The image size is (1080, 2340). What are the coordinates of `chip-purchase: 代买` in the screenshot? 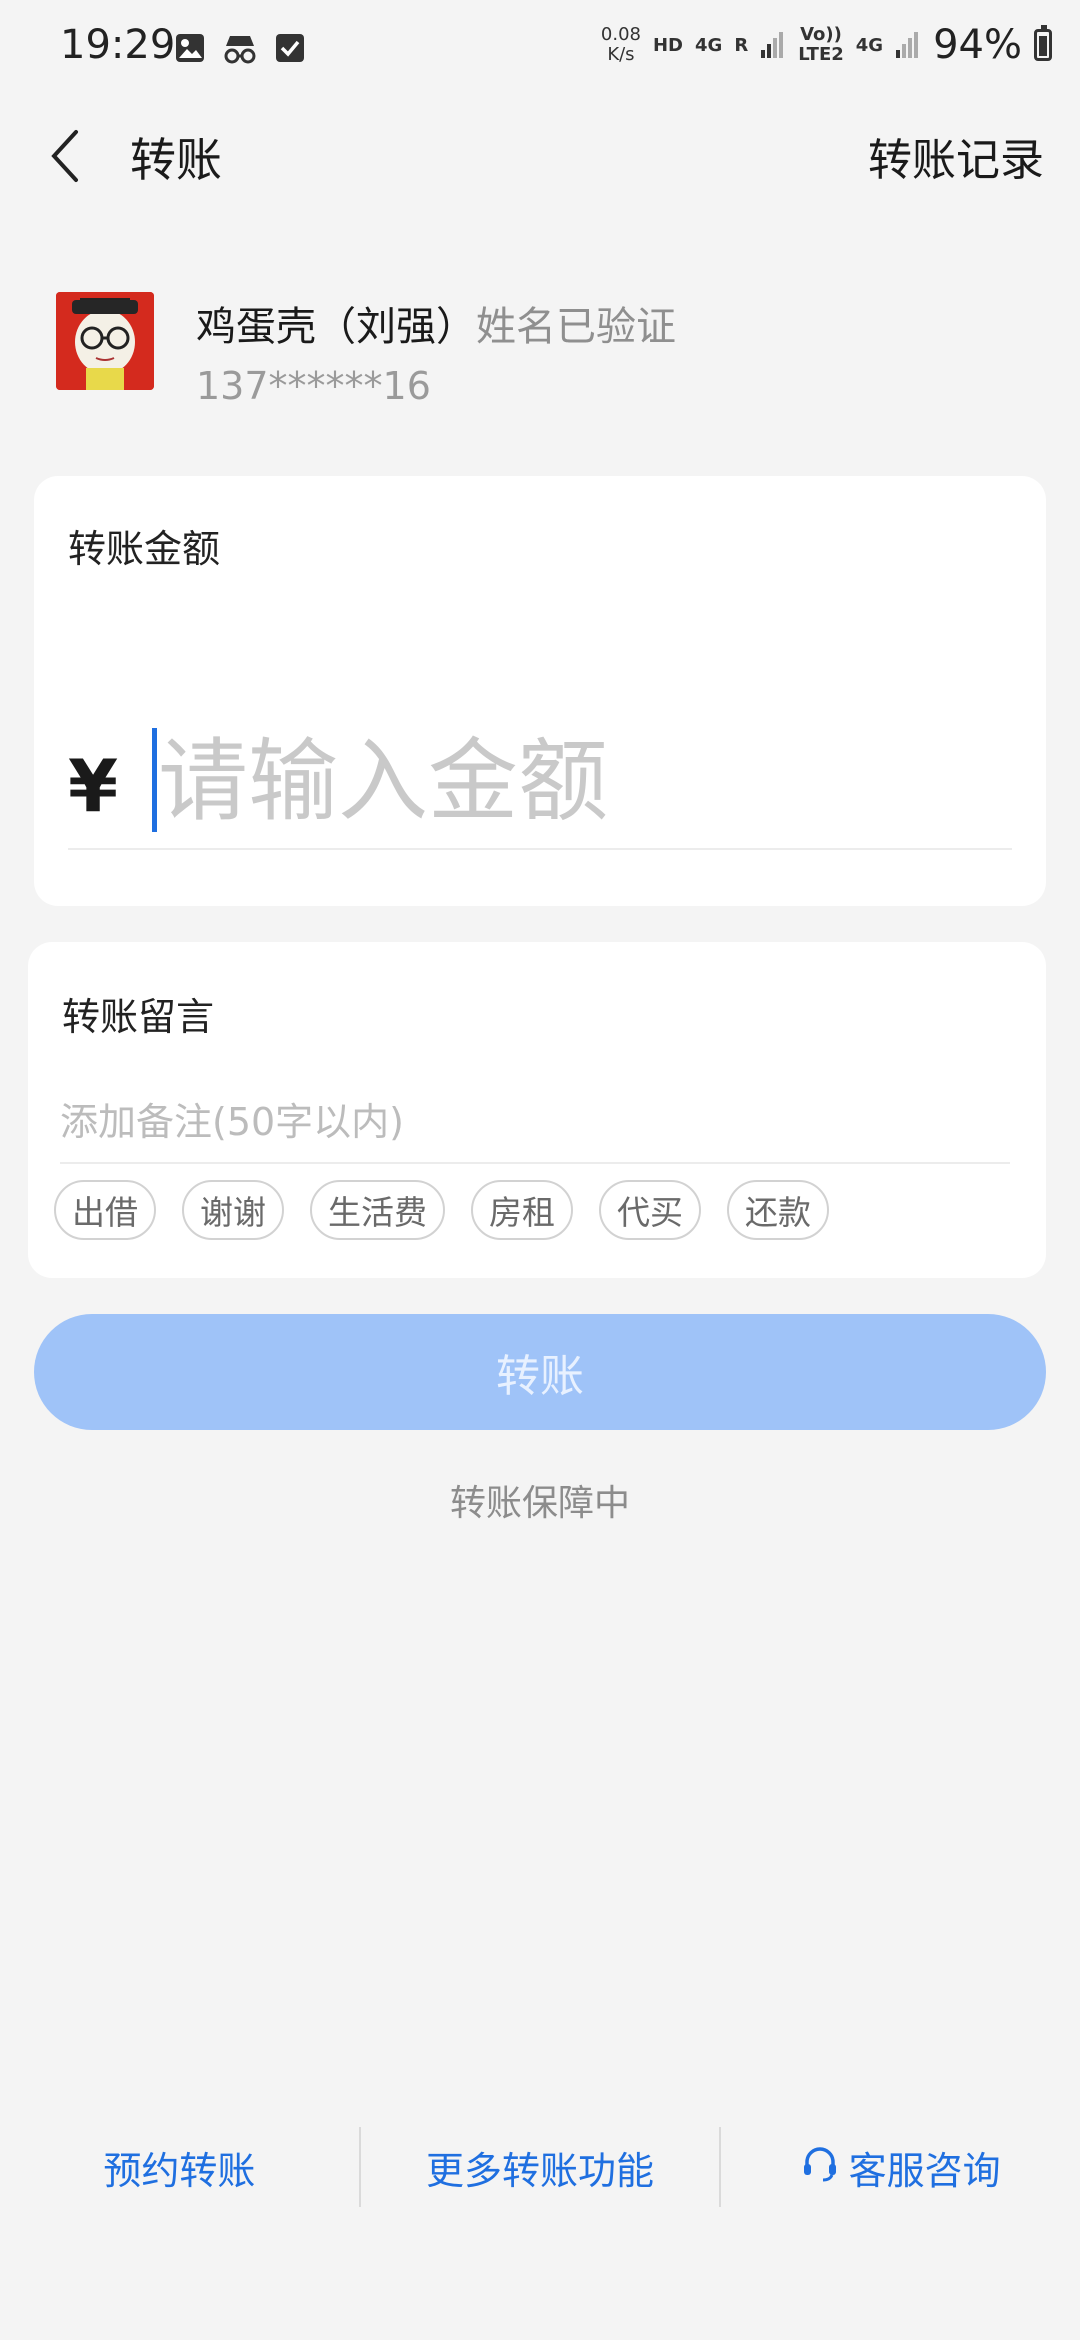 It's located at (650, 1210).